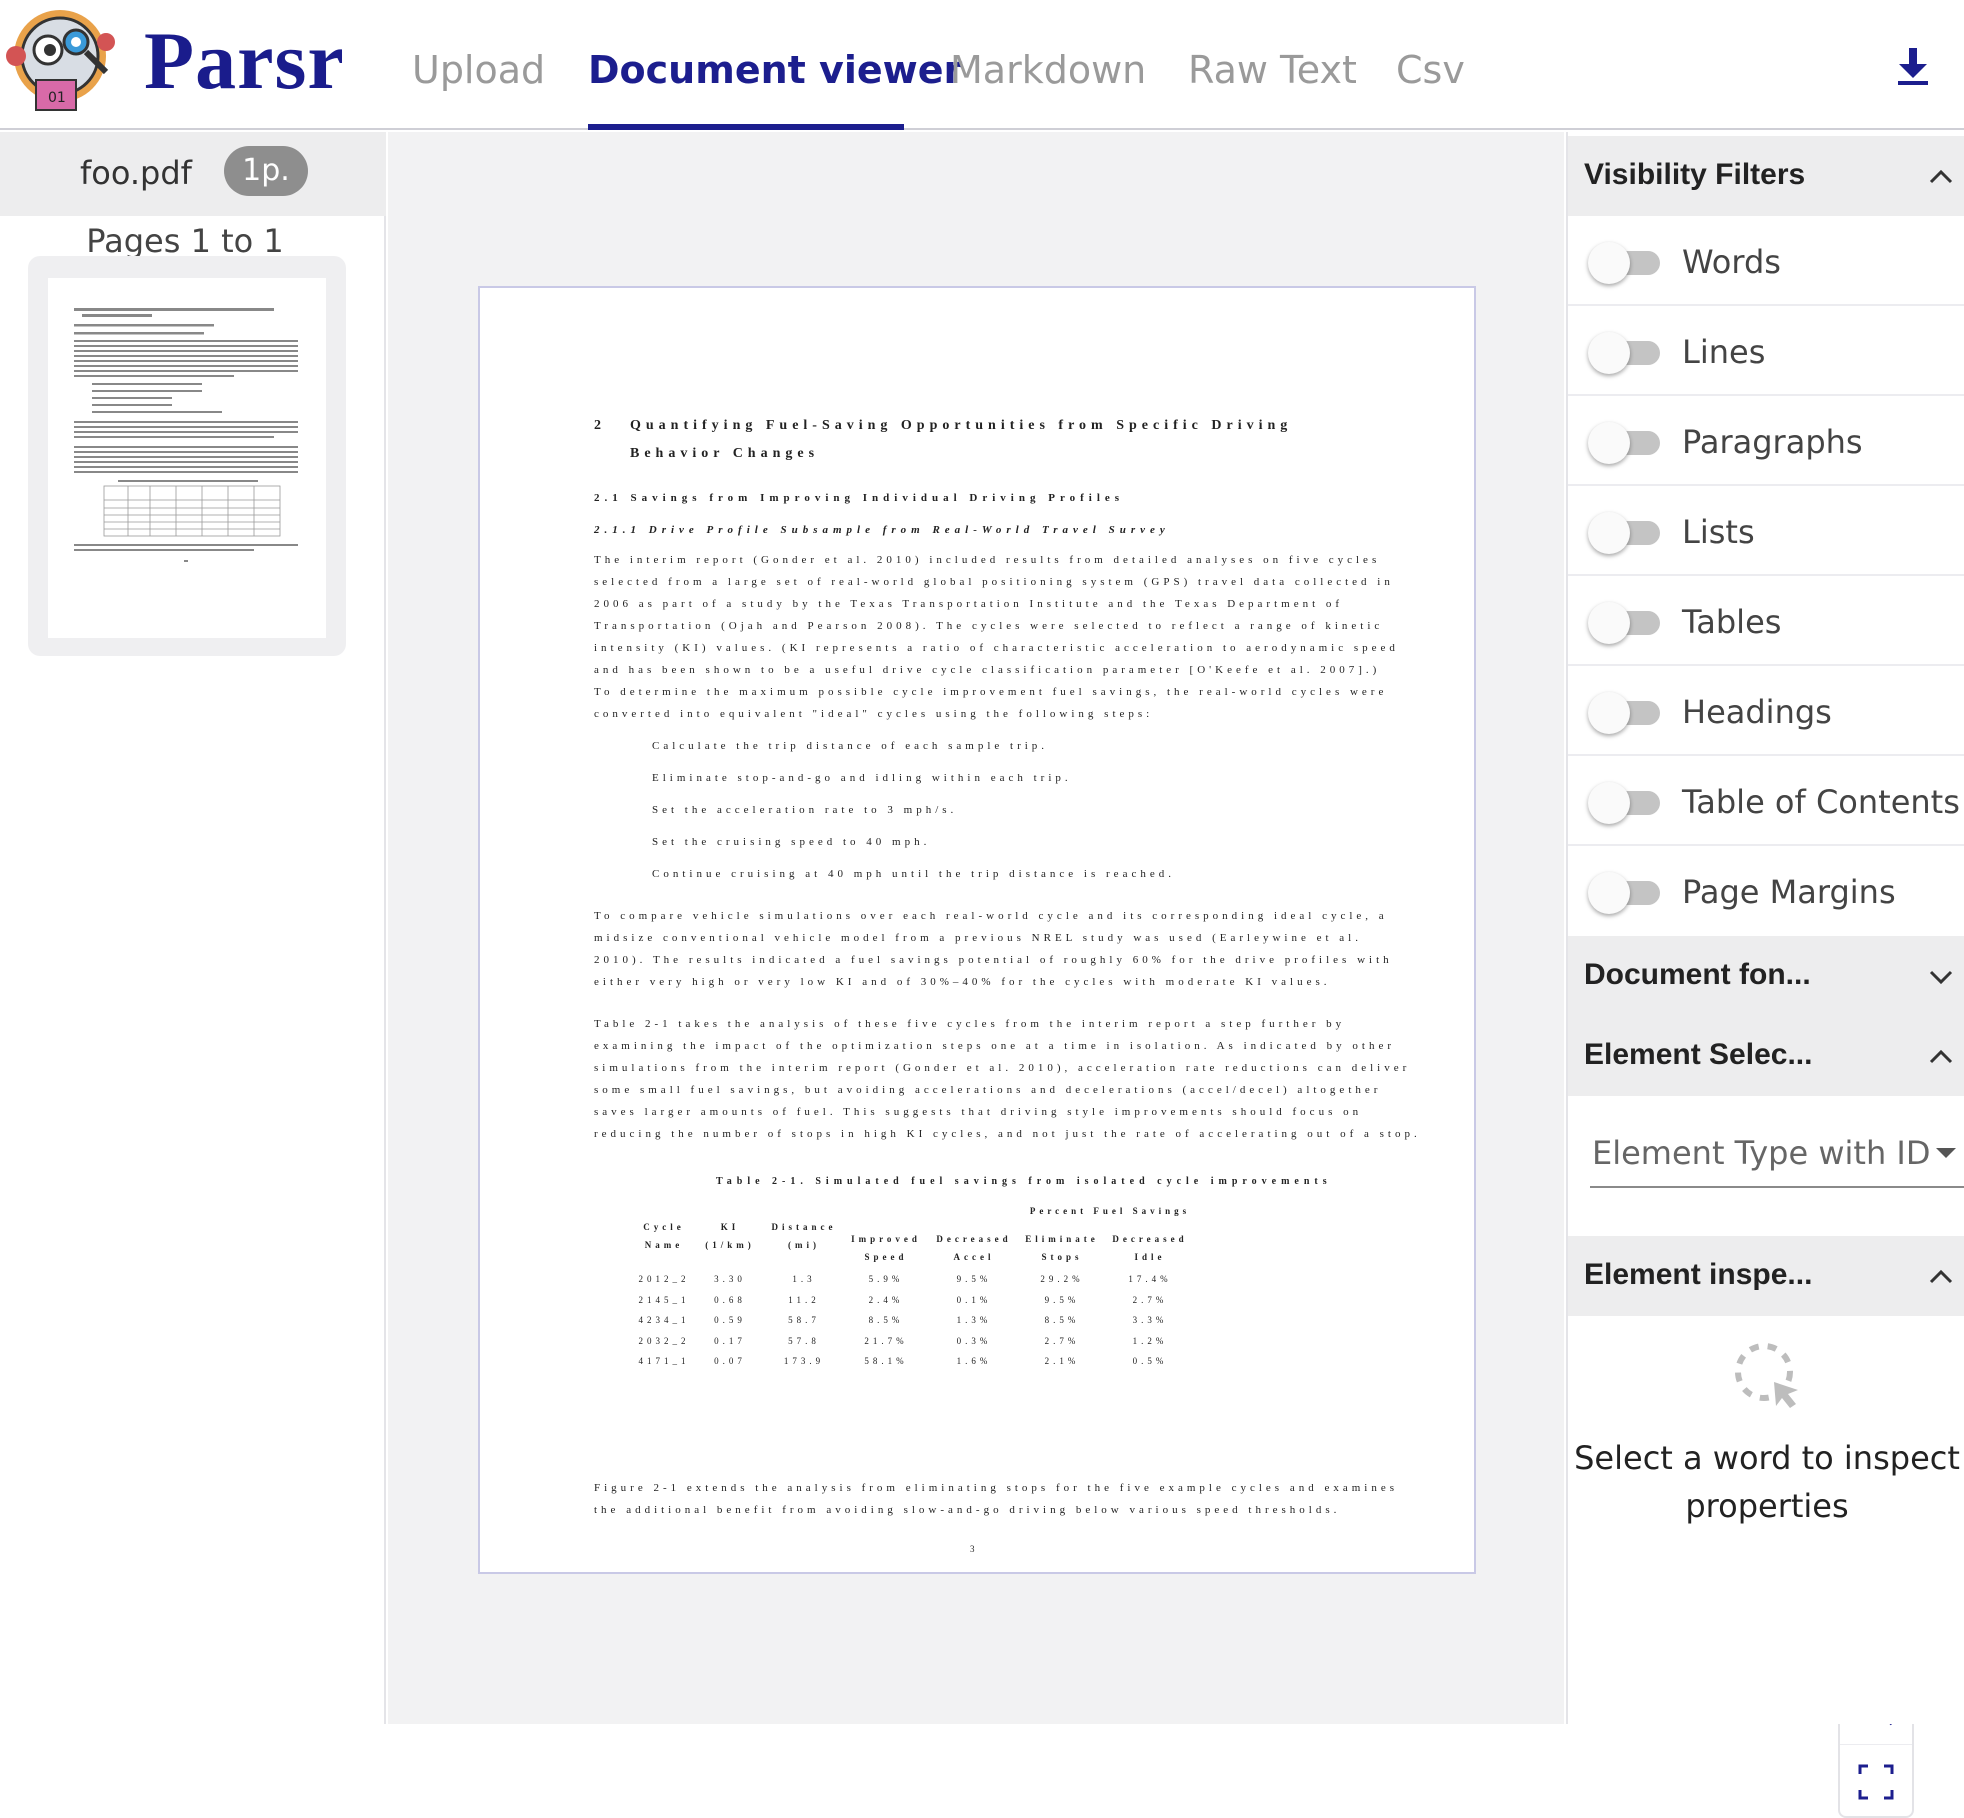  What do you see at coordinates (974, 1361) in the screenshot?
I see `table-cell: 1.6%` at bounding box center [974, 1361].